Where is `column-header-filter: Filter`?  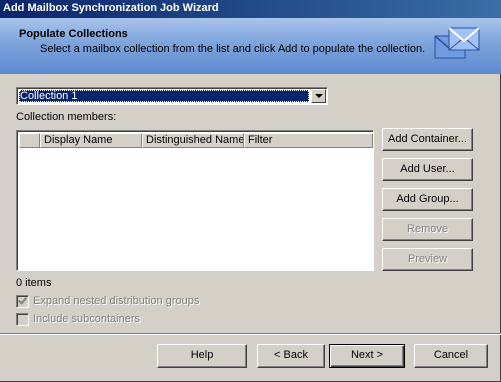 column-header-filter: Filter is located at coordinates (308, 140).